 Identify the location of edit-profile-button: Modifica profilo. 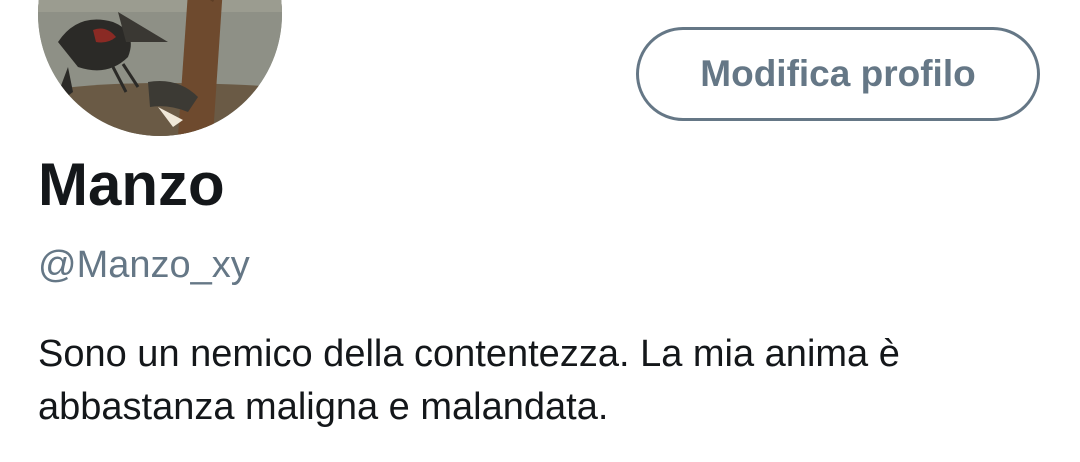
(838, 74).